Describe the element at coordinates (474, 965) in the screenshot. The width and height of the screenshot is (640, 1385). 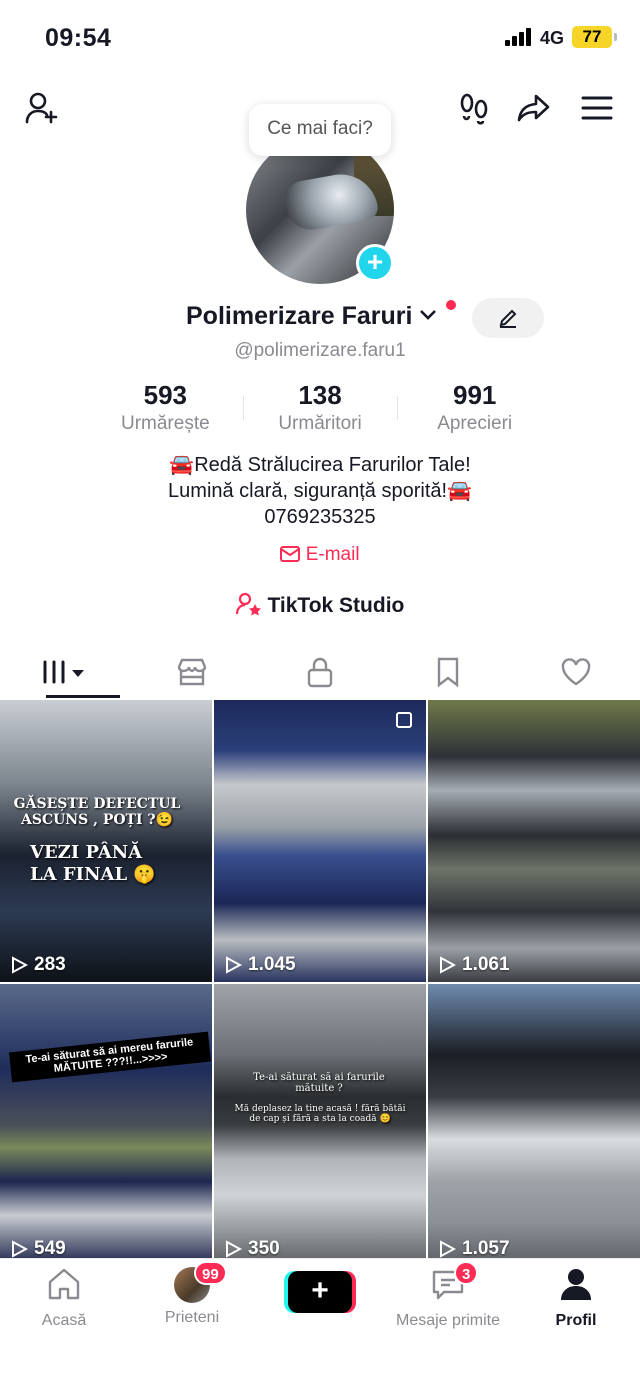
I see `view-count: 1.061` at that location.